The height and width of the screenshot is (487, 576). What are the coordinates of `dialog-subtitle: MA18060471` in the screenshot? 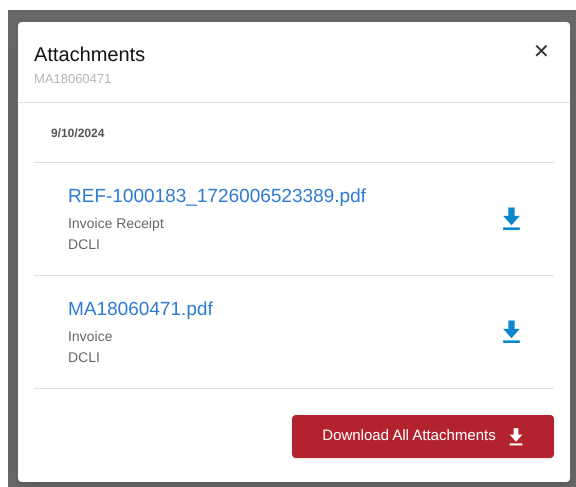 It's located at (73, 79).